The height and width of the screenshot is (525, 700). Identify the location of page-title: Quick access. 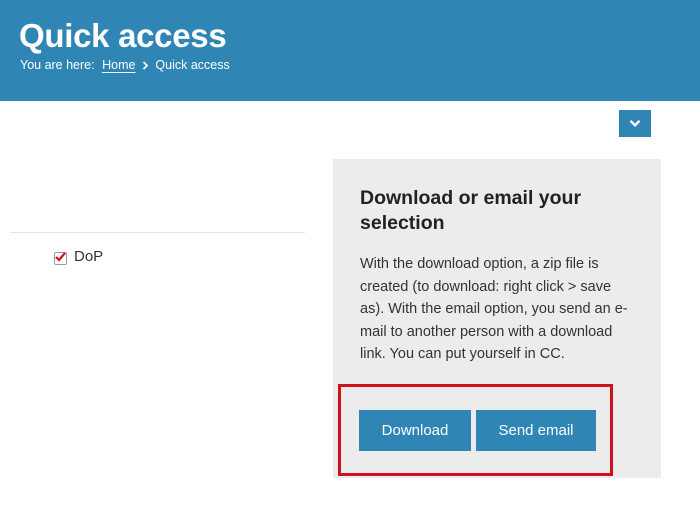
(123, 35).